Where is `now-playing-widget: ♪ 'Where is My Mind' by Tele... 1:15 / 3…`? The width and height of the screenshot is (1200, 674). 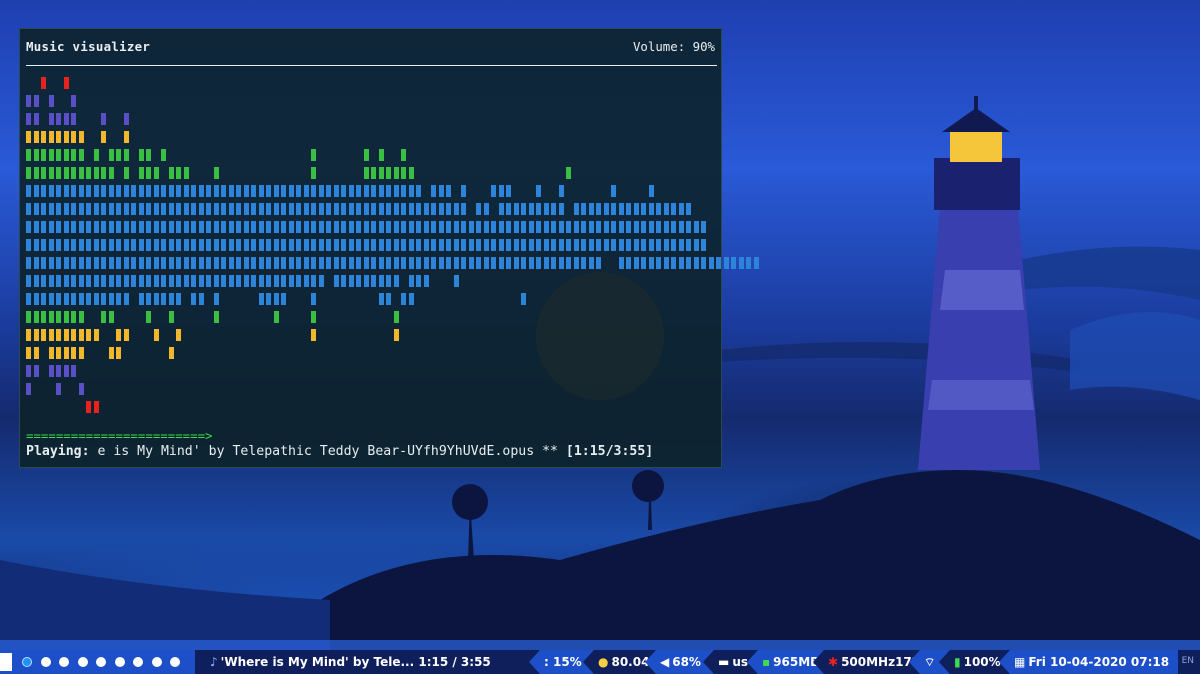
now-playing-widget: ♪ 'Where is My Mind' by Tele... 1:15 / 3… is located at coordinates (370, 662).